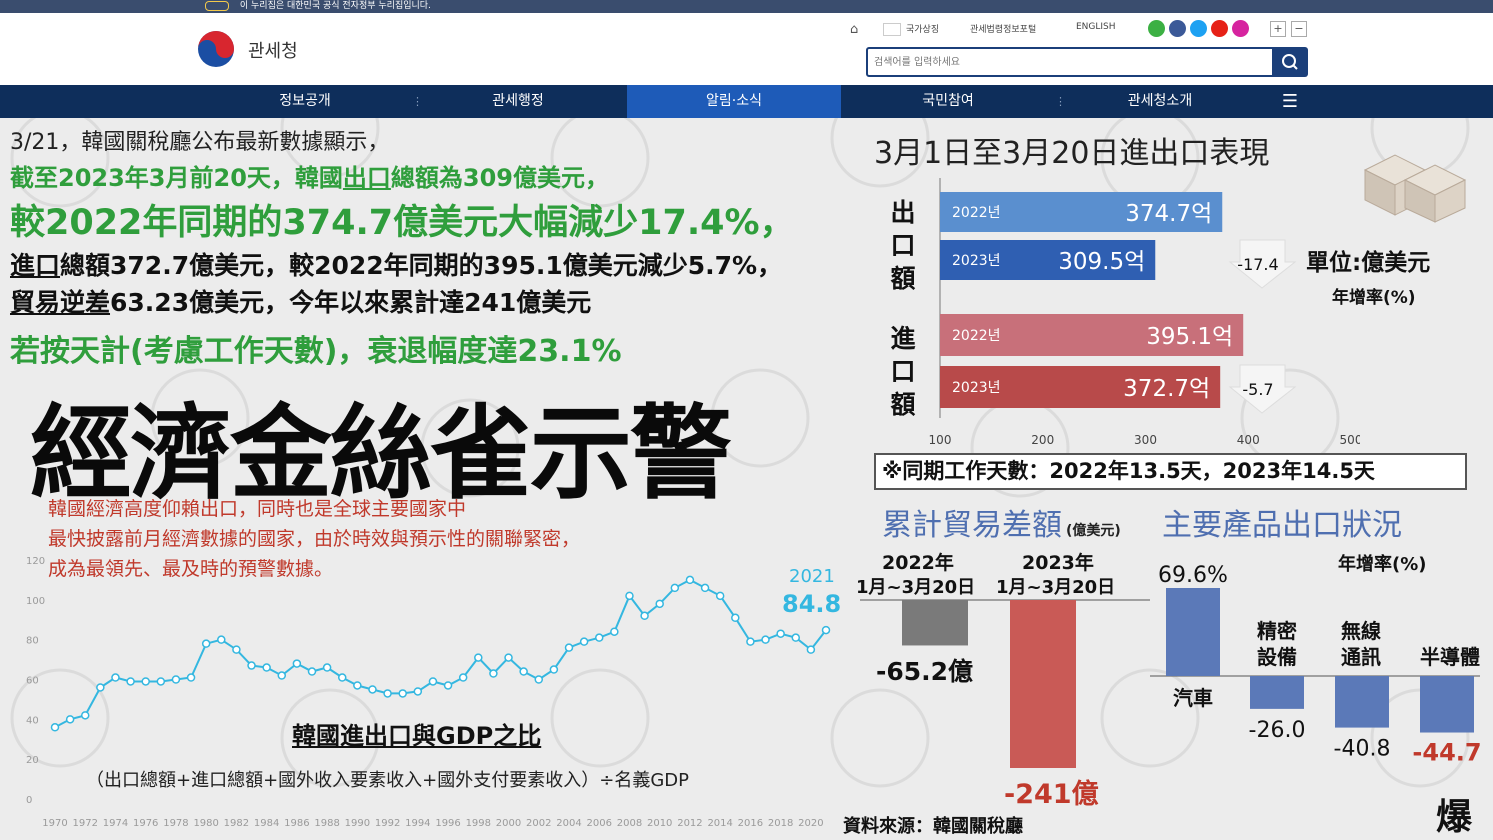 This screenshot has width=1493, height=840. Describe the element at coordinates (1299, 29) in the screenshot. I see `zoom-out-button: −` at that location.